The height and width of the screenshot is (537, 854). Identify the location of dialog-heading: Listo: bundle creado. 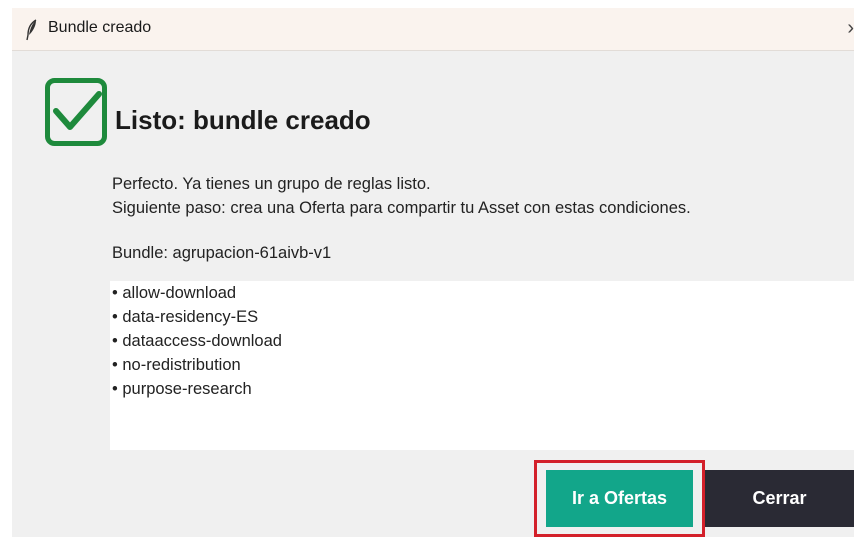
(243, 120).